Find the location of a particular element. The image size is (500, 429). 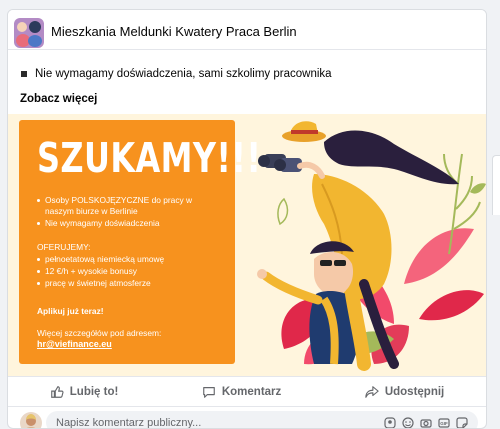

apply-cta: Aplikuj już teraz! is located at coordinates (70, 311).